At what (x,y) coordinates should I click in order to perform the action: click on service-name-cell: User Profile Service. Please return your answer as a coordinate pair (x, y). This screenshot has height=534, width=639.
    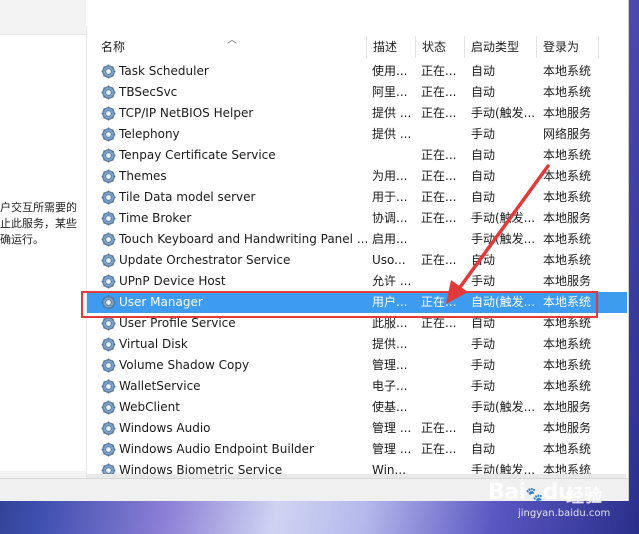
    Looking at the image, I should click on (234, 323).